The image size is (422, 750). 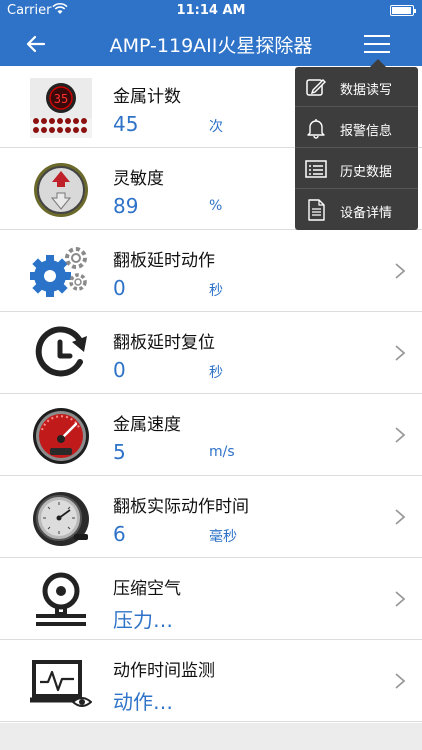 I want to click on menu-item-label: 数据读写, so click(x=366, y=90).